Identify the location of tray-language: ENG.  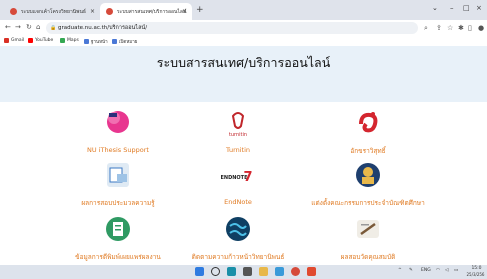
(426, 270).